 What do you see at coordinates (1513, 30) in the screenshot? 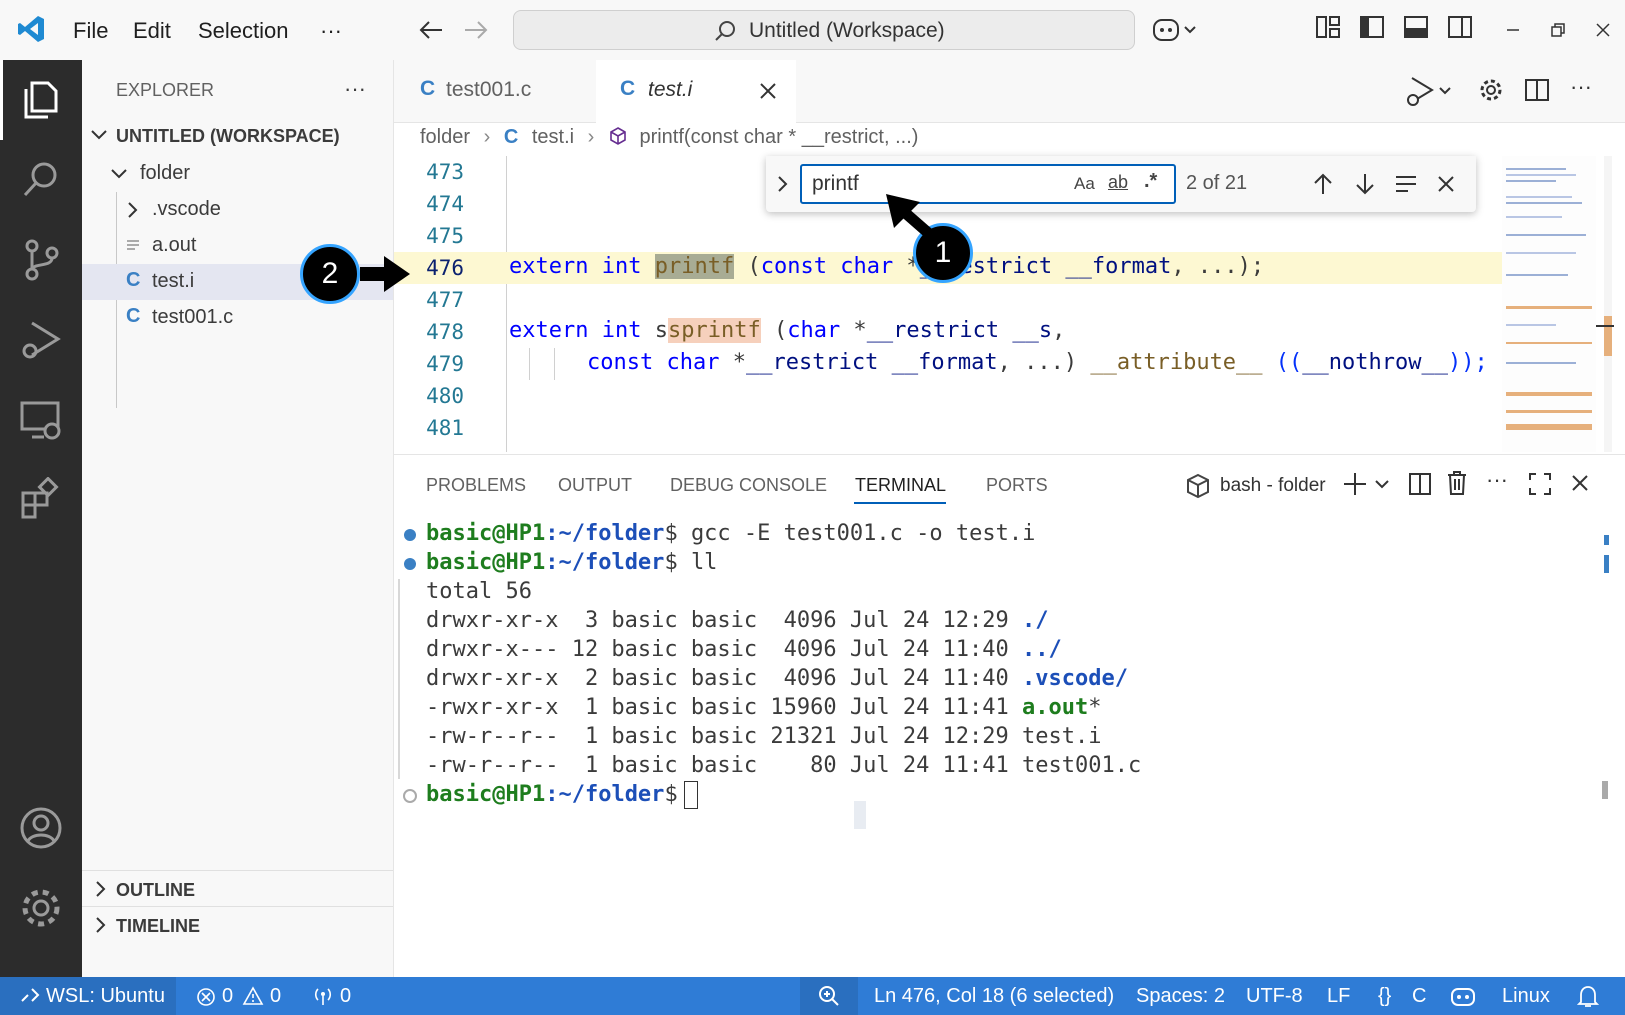
I see `minimize-icon` at bounding box center [1513, 30].